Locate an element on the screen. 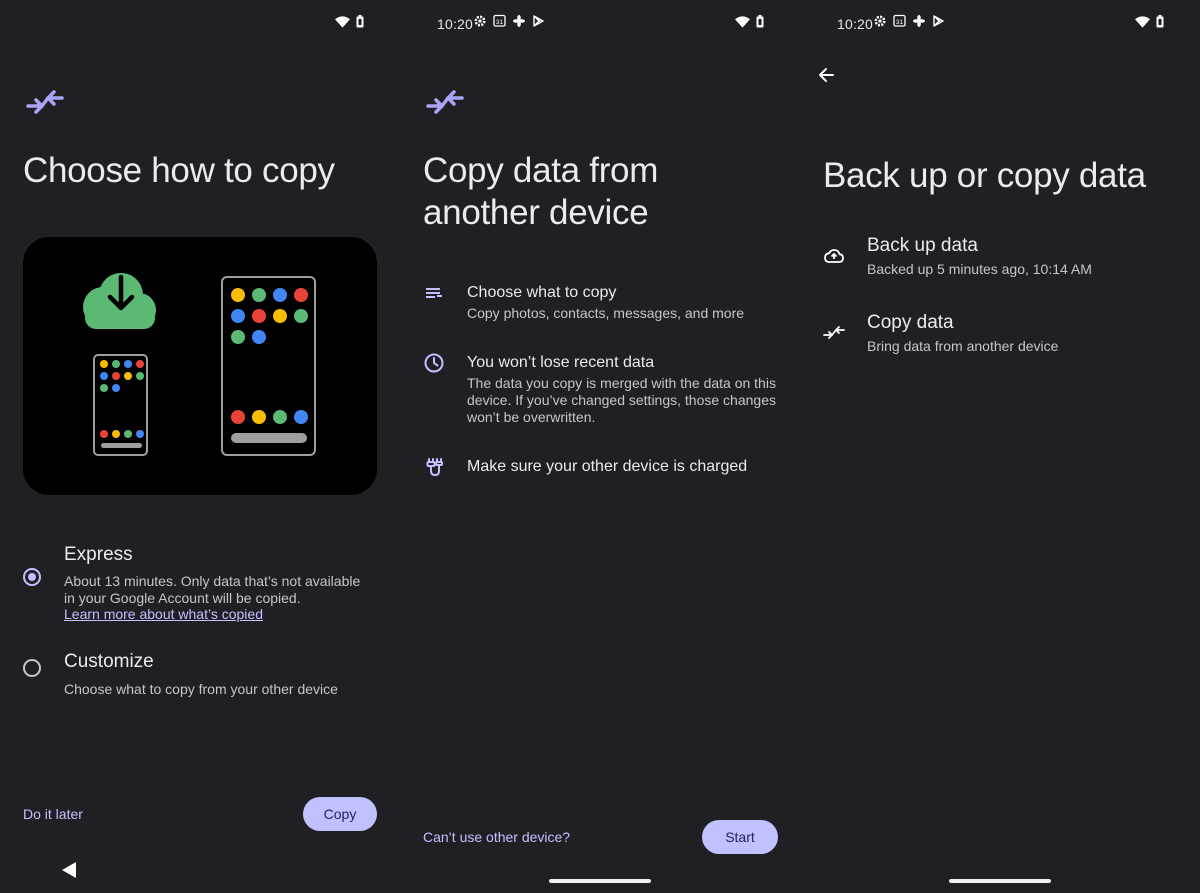  large-phone-illustration is located at coordinates (268, 366).